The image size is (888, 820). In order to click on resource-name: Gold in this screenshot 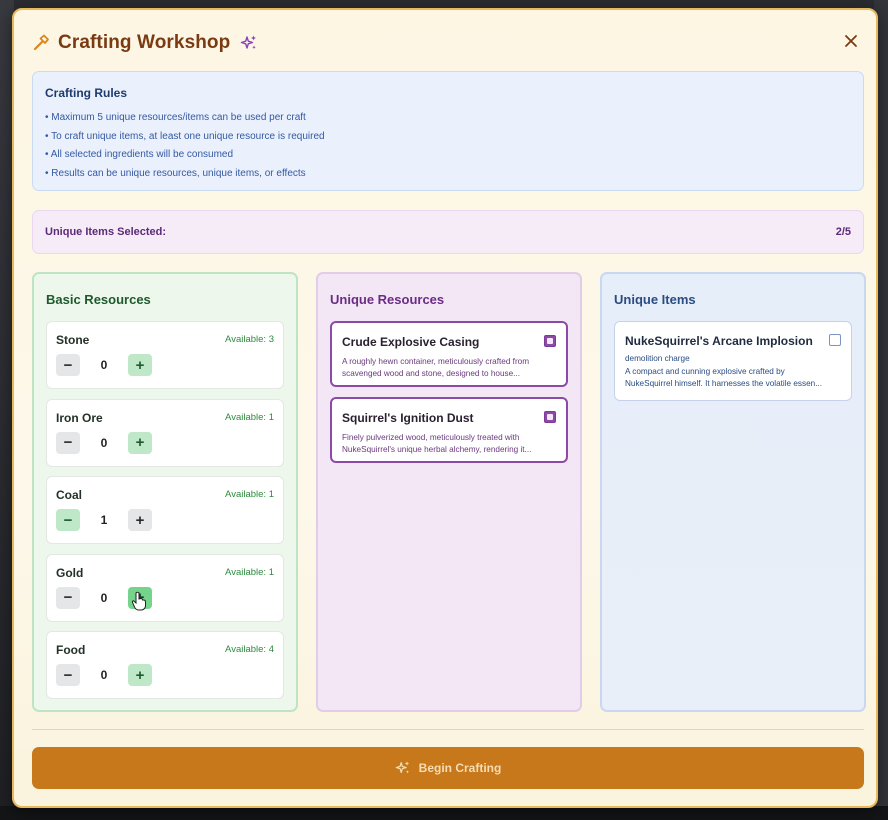, I will do `click(70, 572)`.